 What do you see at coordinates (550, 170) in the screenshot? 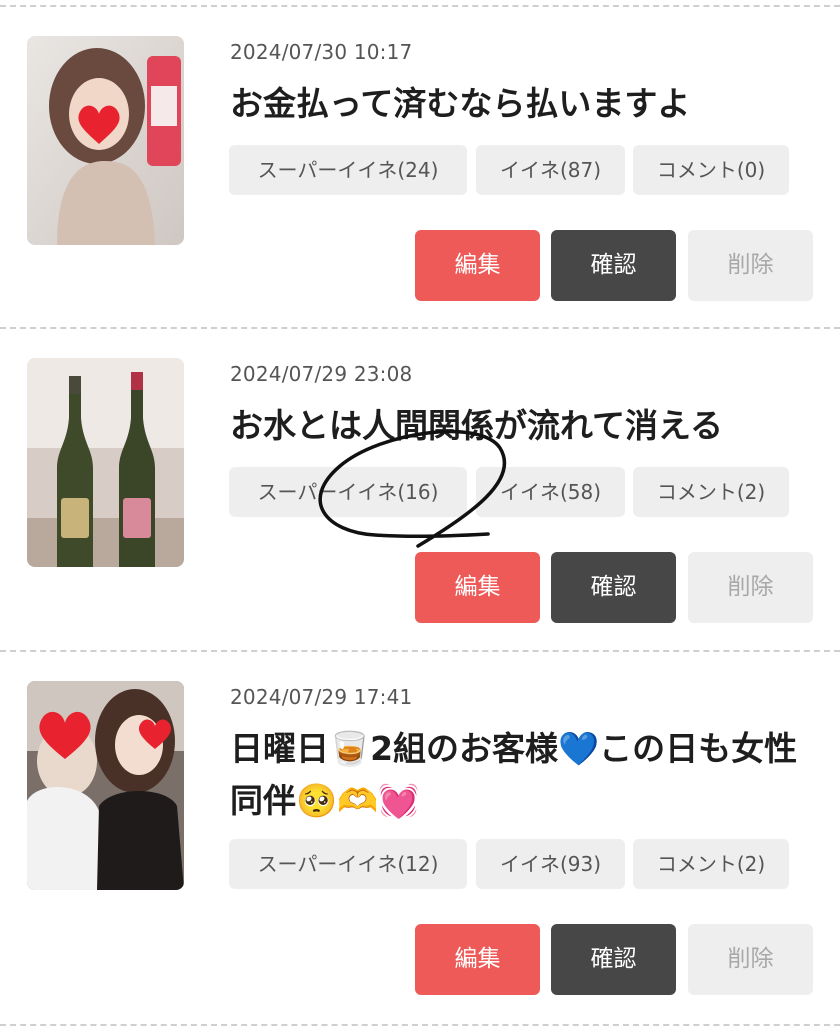
I see `like-tag: イイネ(87)` at bounding box center [550, 170].